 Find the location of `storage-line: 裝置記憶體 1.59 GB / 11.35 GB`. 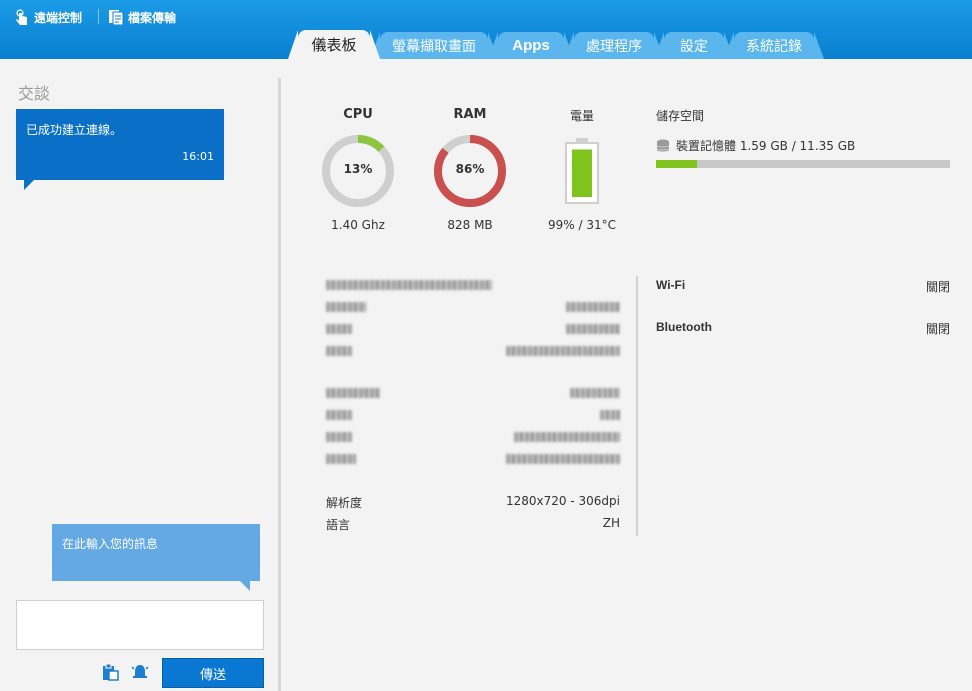

storage-line: 裝置記憶體 1.59 GB / 11.35 GB is located at coordinates (755, 145).